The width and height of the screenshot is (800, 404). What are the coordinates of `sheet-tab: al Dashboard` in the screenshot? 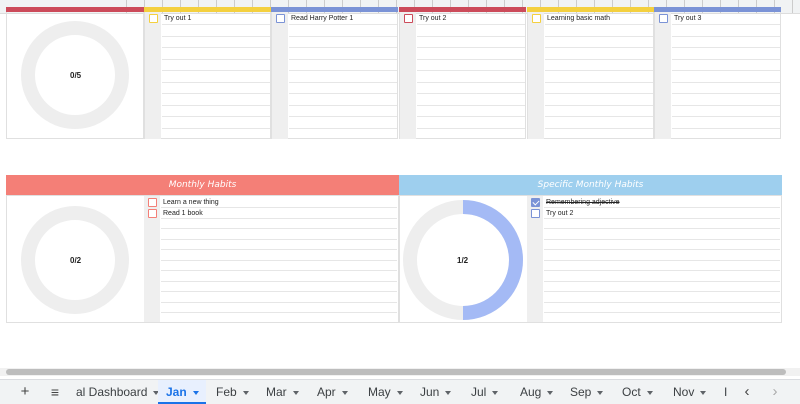 It's located at (114, 392).